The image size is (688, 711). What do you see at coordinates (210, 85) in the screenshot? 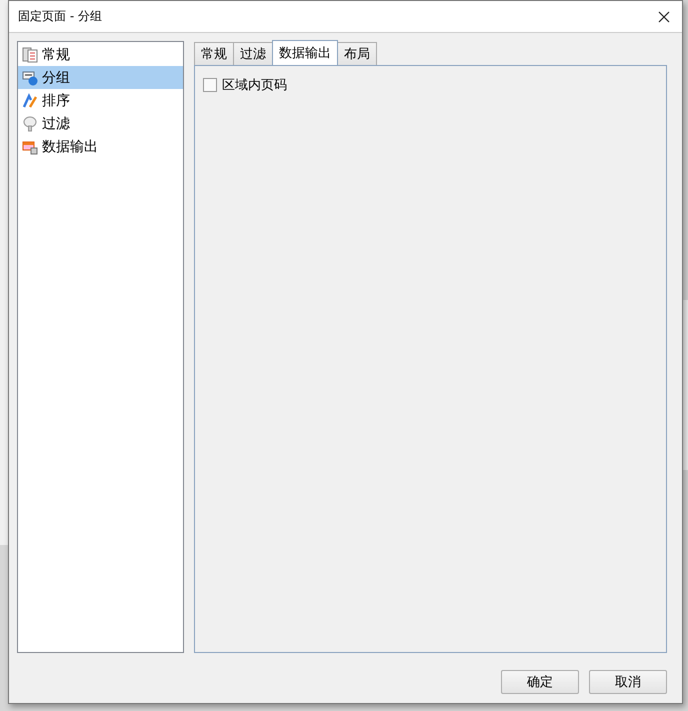
I see `checkbox` at bounding box center [210, 85].